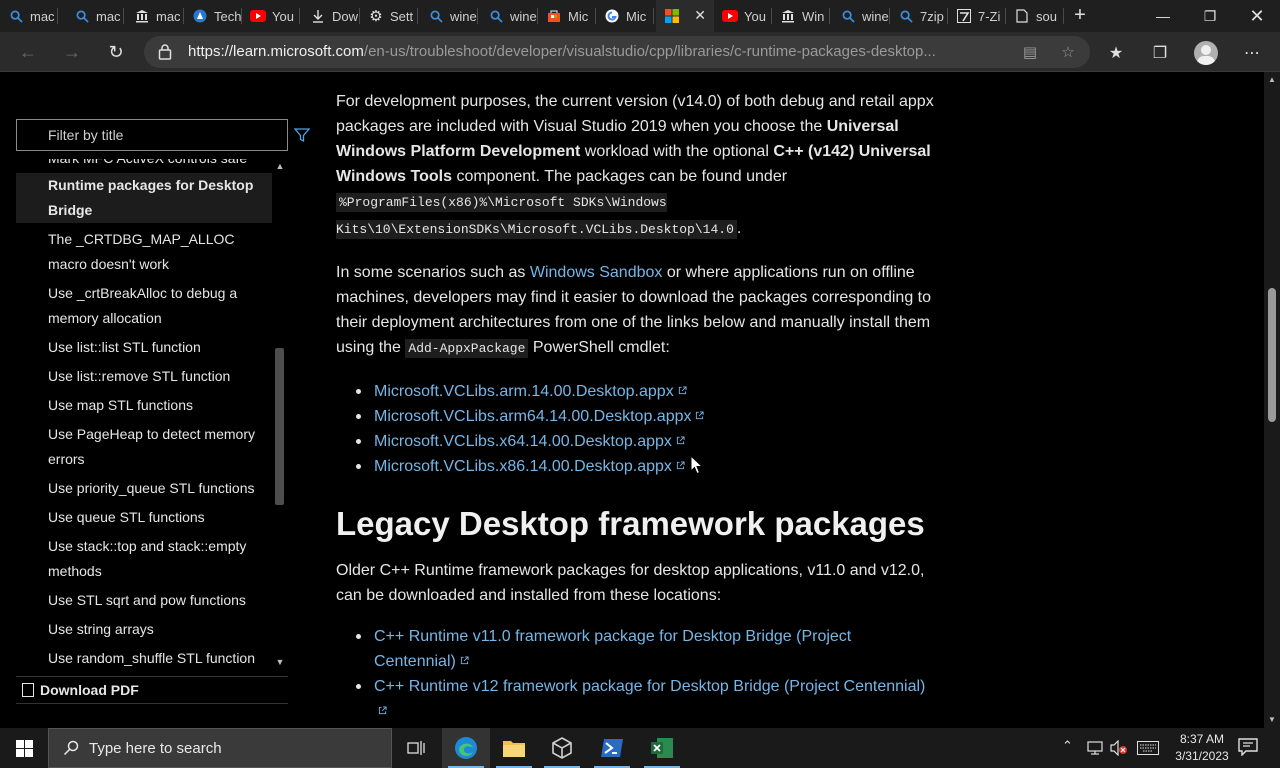 The width and height of the screenshot is (1280, 768). I want to click on filter-icon, so click(302, 135).